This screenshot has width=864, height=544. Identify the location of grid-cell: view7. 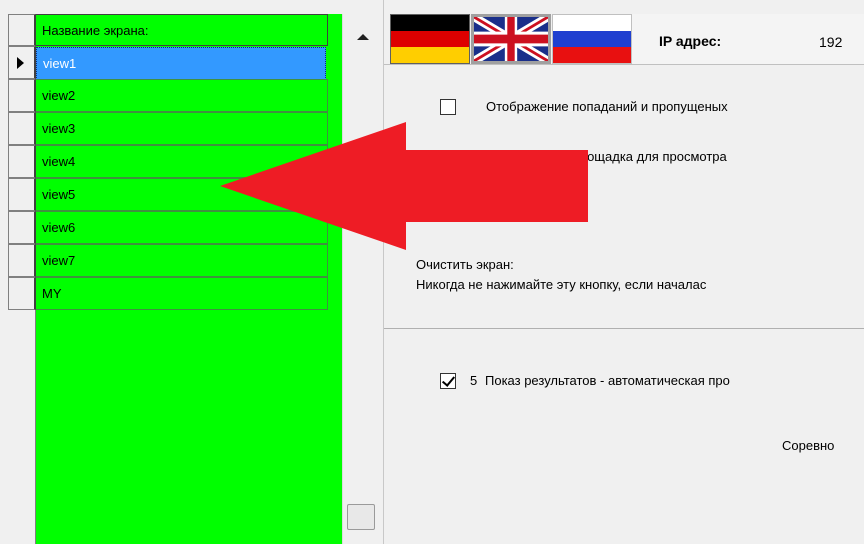
(182, 260).